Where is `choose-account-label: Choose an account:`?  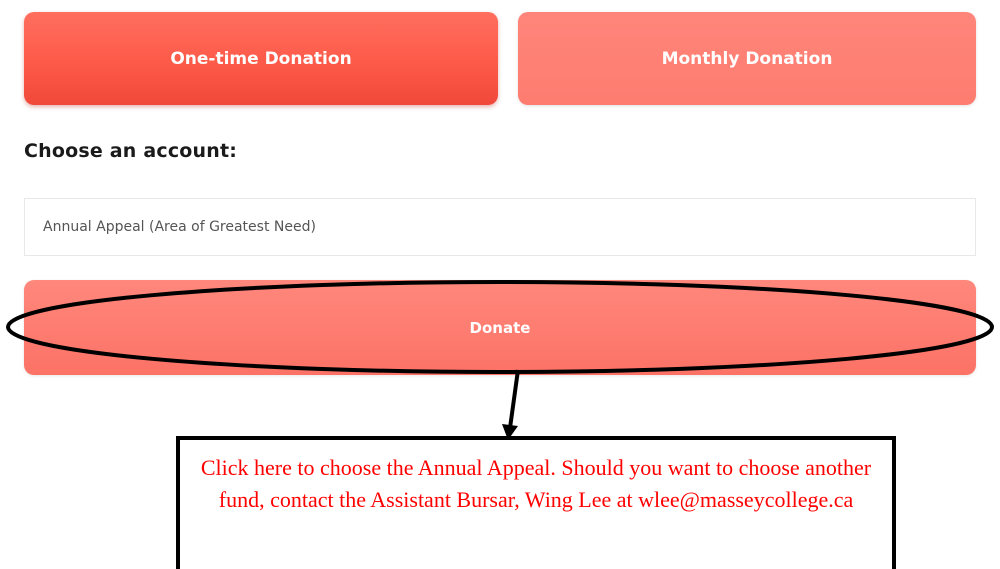 choose-account-label: Choose an account: is located at coordinates (131, 151).